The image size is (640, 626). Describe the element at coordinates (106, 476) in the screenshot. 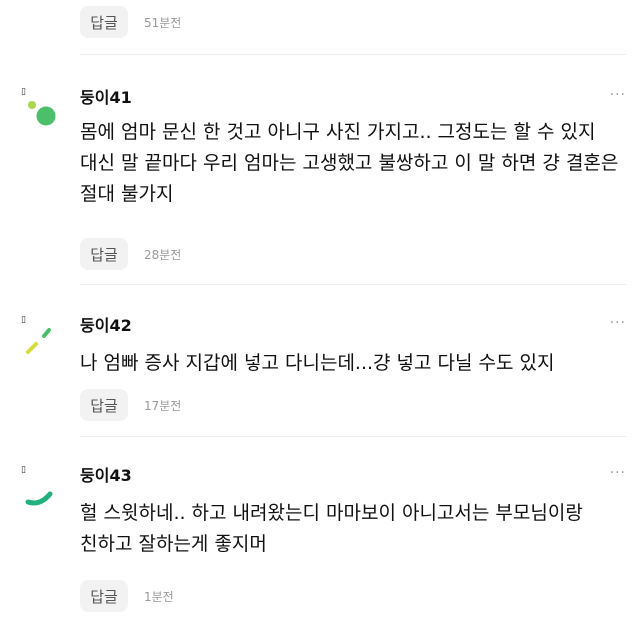

I see `nickname: 둥이43` at that location.